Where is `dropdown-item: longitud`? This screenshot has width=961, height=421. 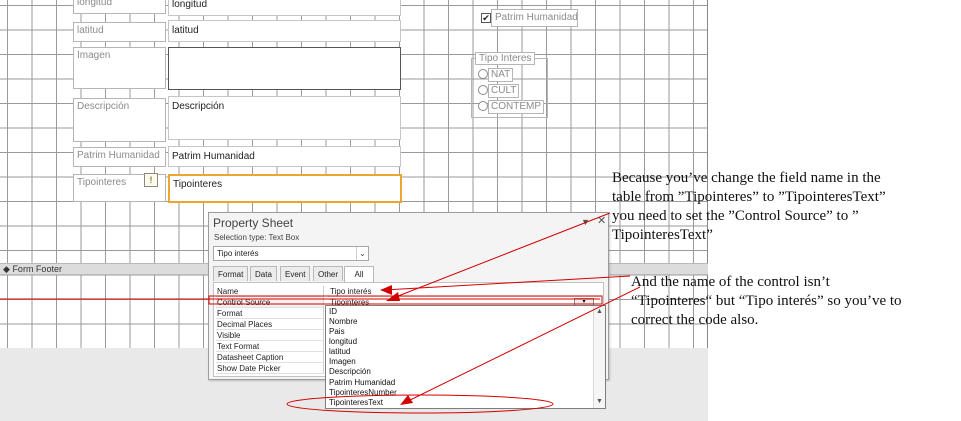
dropdown-item: longitud is located at coordinates (343, 342).